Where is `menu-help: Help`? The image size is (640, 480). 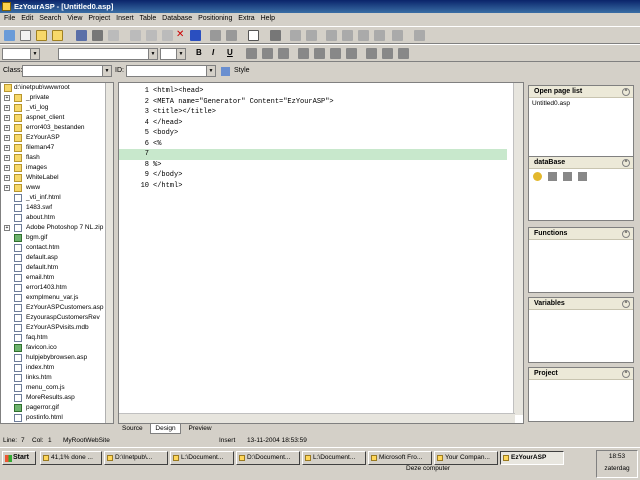 menu-help: Help is located at coordinates (268, 18).